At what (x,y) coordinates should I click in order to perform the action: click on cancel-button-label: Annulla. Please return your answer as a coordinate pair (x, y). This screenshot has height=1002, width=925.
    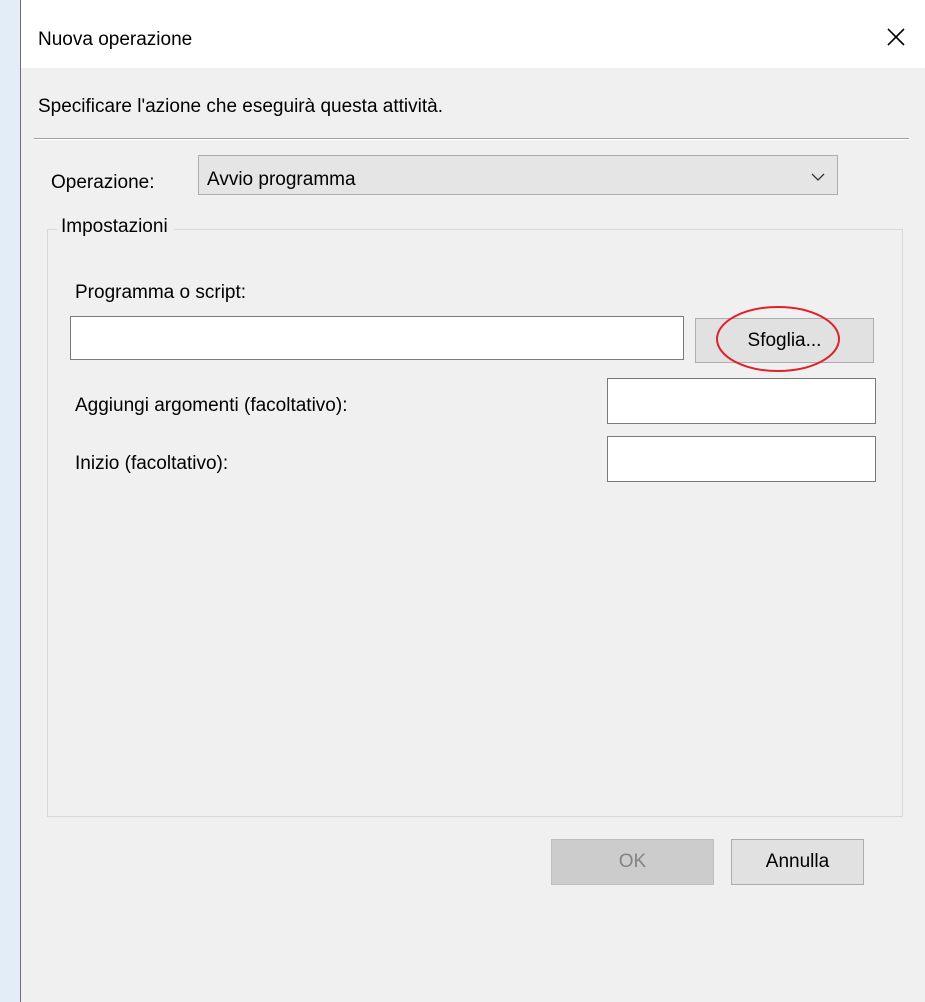
    Looking at the image, I should click on (797, 861).